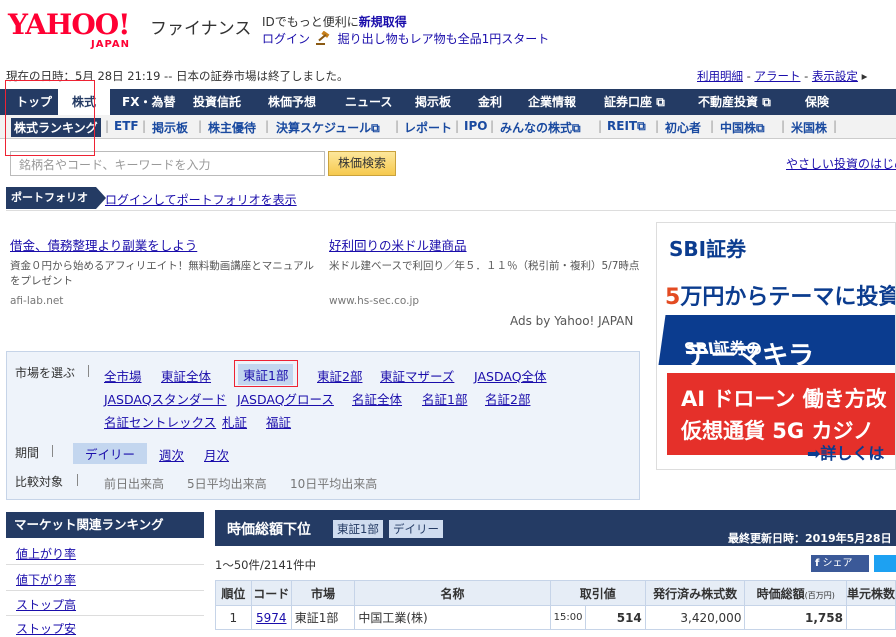  What do you see at coordinates (817, 563) in the screenshot?
I see `facebook-icon: f` at bounding box center [817, 563].